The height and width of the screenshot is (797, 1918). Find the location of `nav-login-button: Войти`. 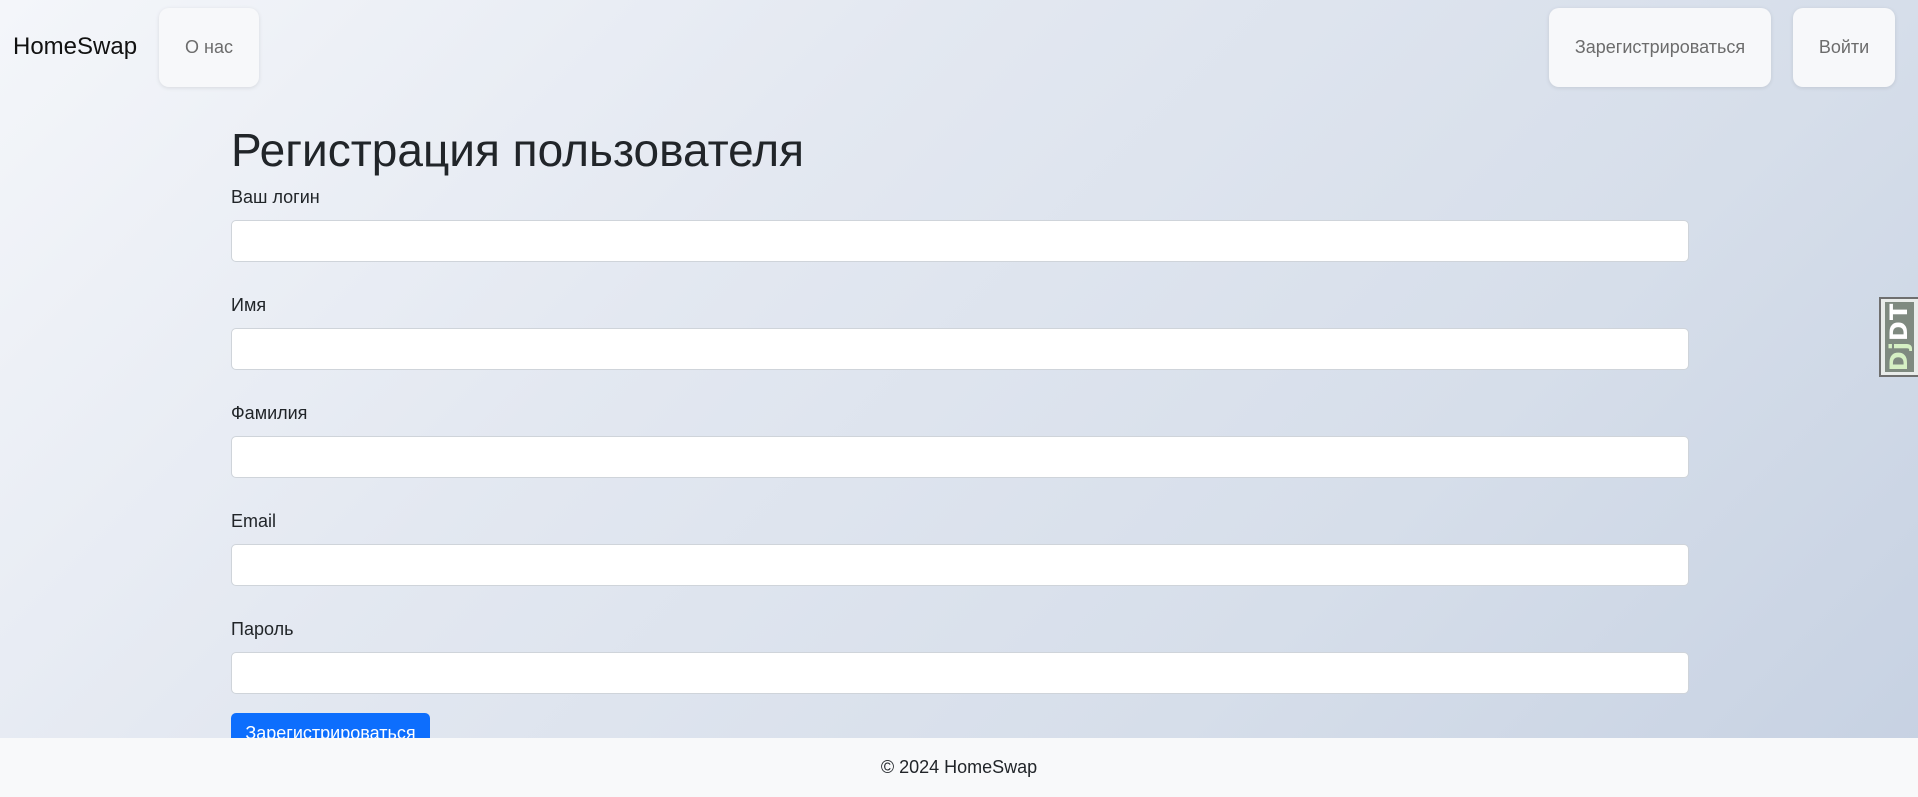

nav-login-button: Войти is located at coordinates (1844, 47).